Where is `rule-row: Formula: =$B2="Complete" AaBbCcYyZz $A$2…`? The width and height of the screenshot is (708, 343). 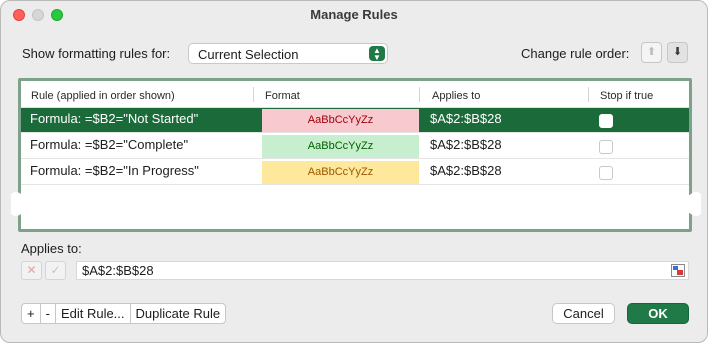
rule-row: Formula: =$B2="Complete" AaBbCcYyZz $A$2… is located at coordinates (355, 146).